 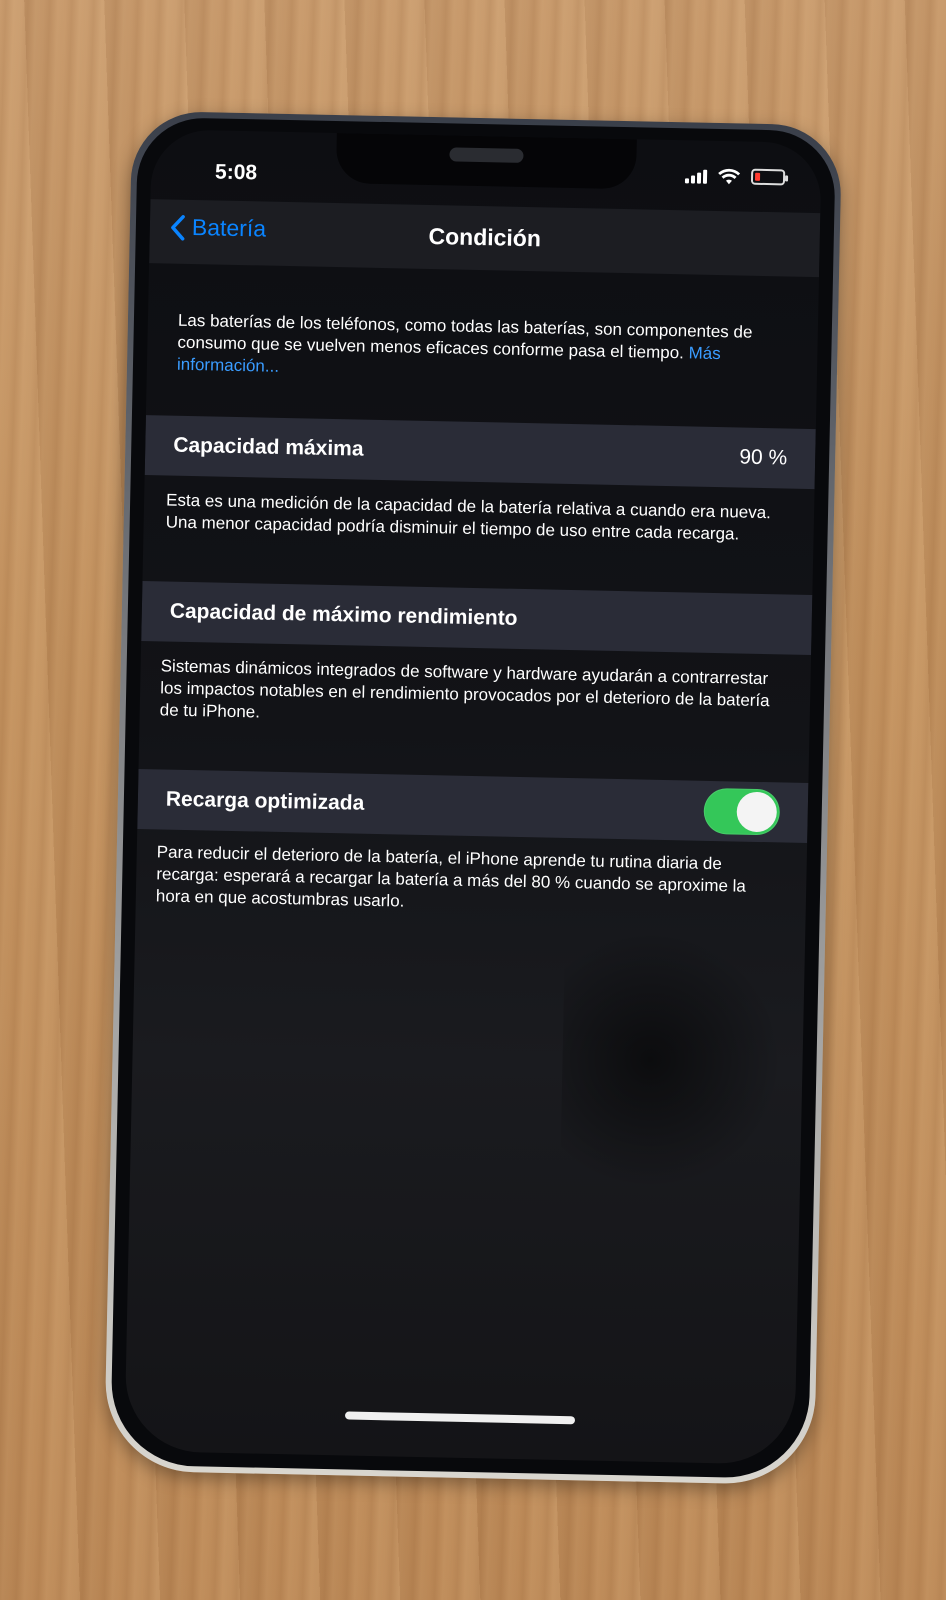 What do you see at coordinates (344, 615) in the screenshot?
I see `peak-performance-label: Capacidad de máximo rendimiento` at bounding box center [344, 615].